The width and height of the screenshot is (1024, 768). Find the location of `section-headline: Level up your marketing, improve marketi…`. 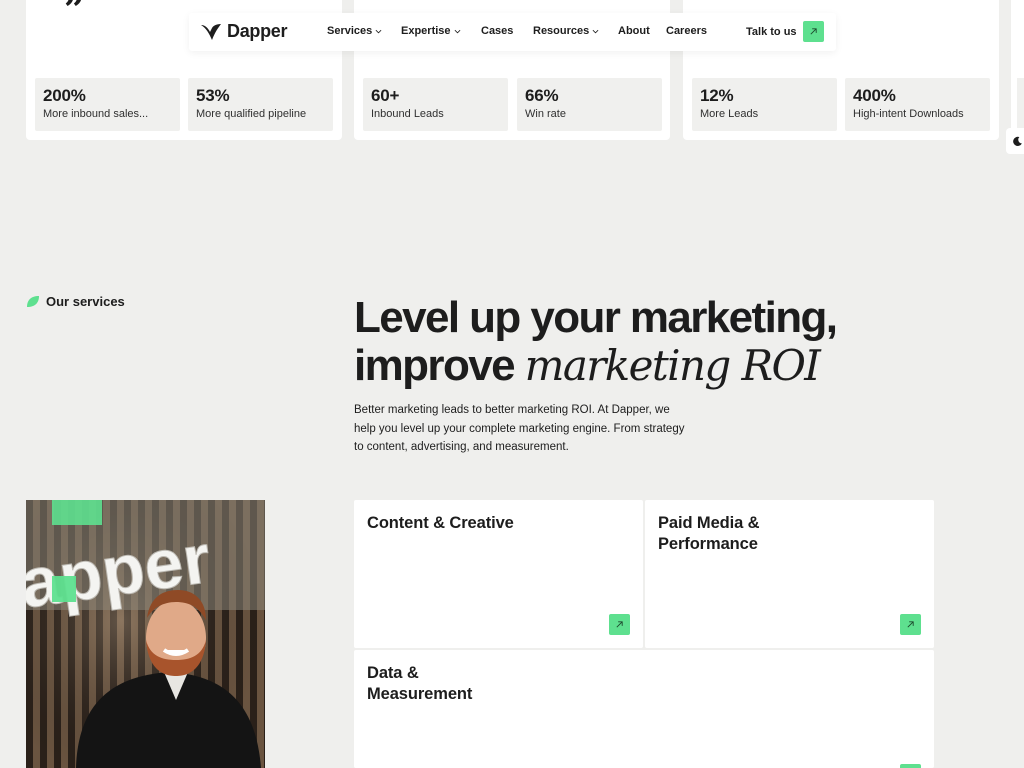

section-headline: Level up your marketing, improve marketi… is located at coordinates (614, 342).